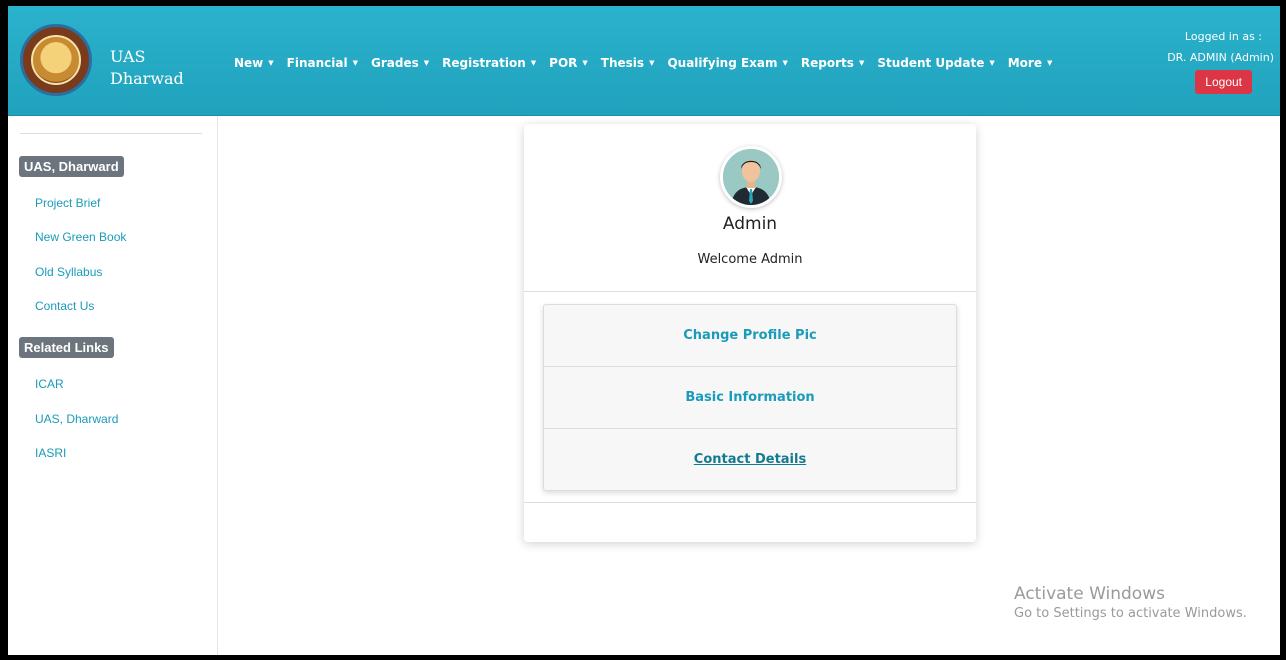  What do you see at coordinates (563, 63) in the screenshot?
I see `nav-label: POR` at bounding box center [563, 63].